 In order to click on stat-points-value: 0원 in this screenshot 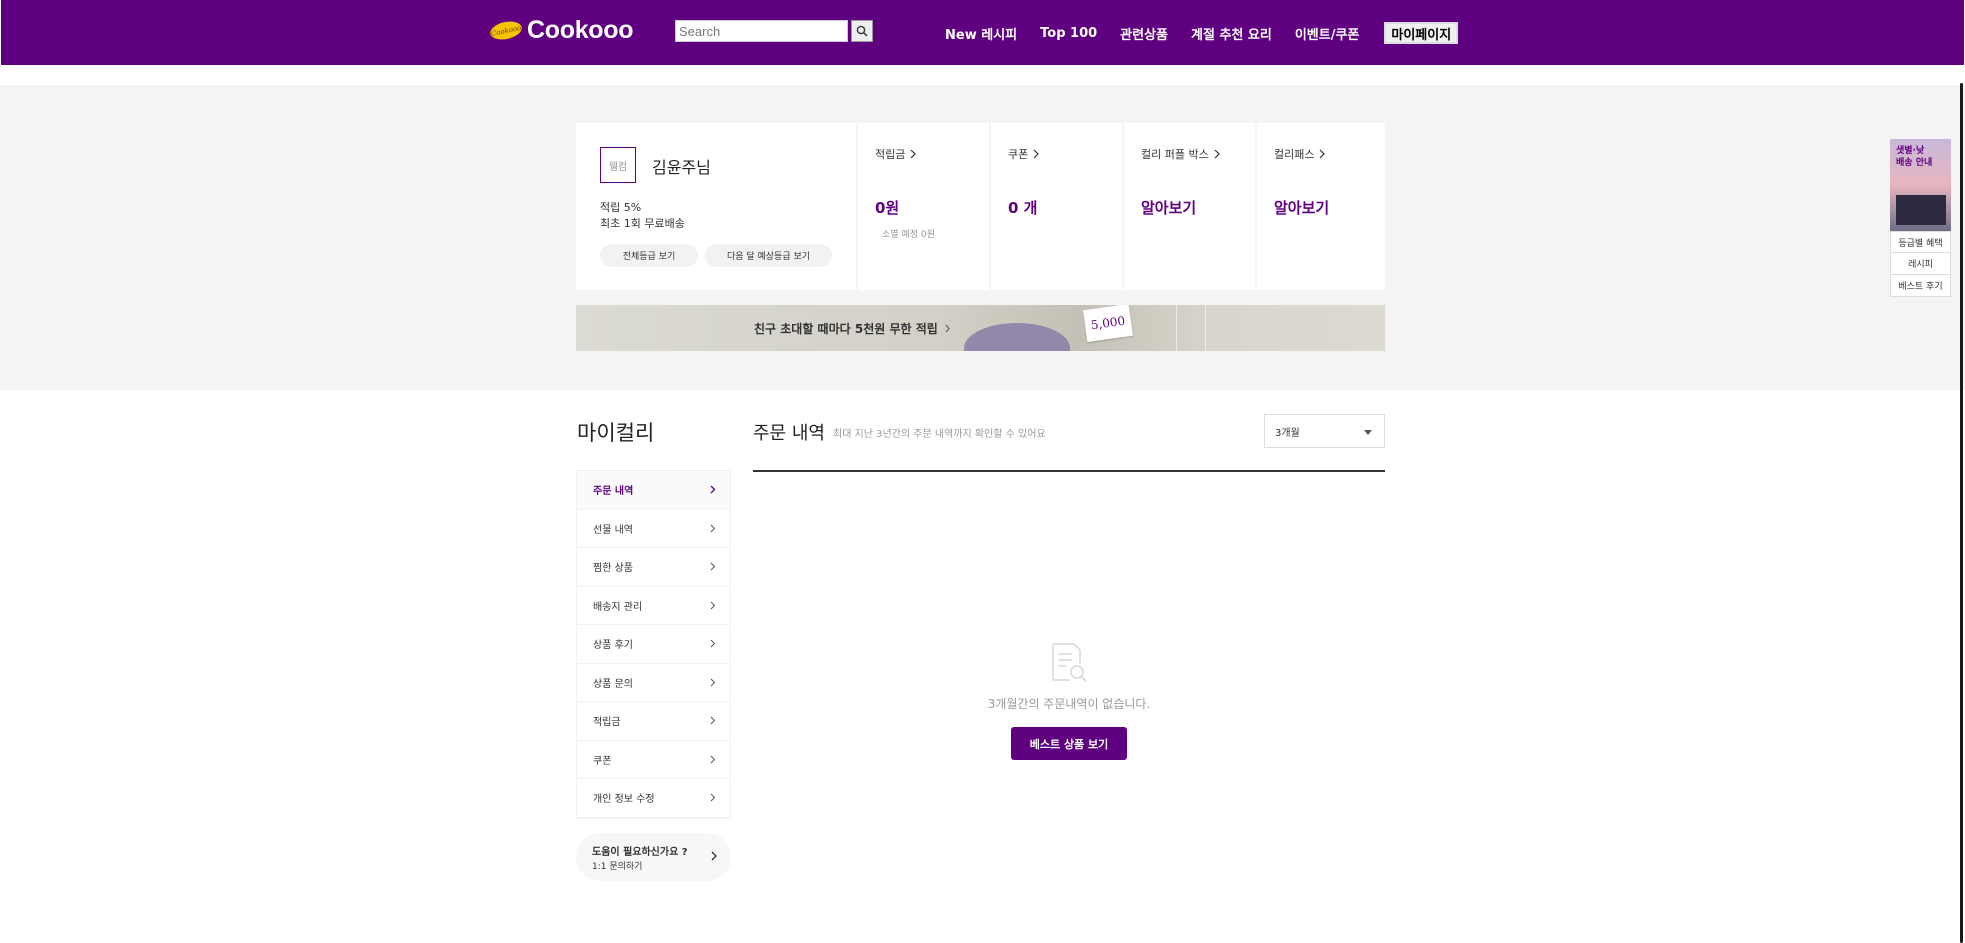, I will do `click(887, 208)`.